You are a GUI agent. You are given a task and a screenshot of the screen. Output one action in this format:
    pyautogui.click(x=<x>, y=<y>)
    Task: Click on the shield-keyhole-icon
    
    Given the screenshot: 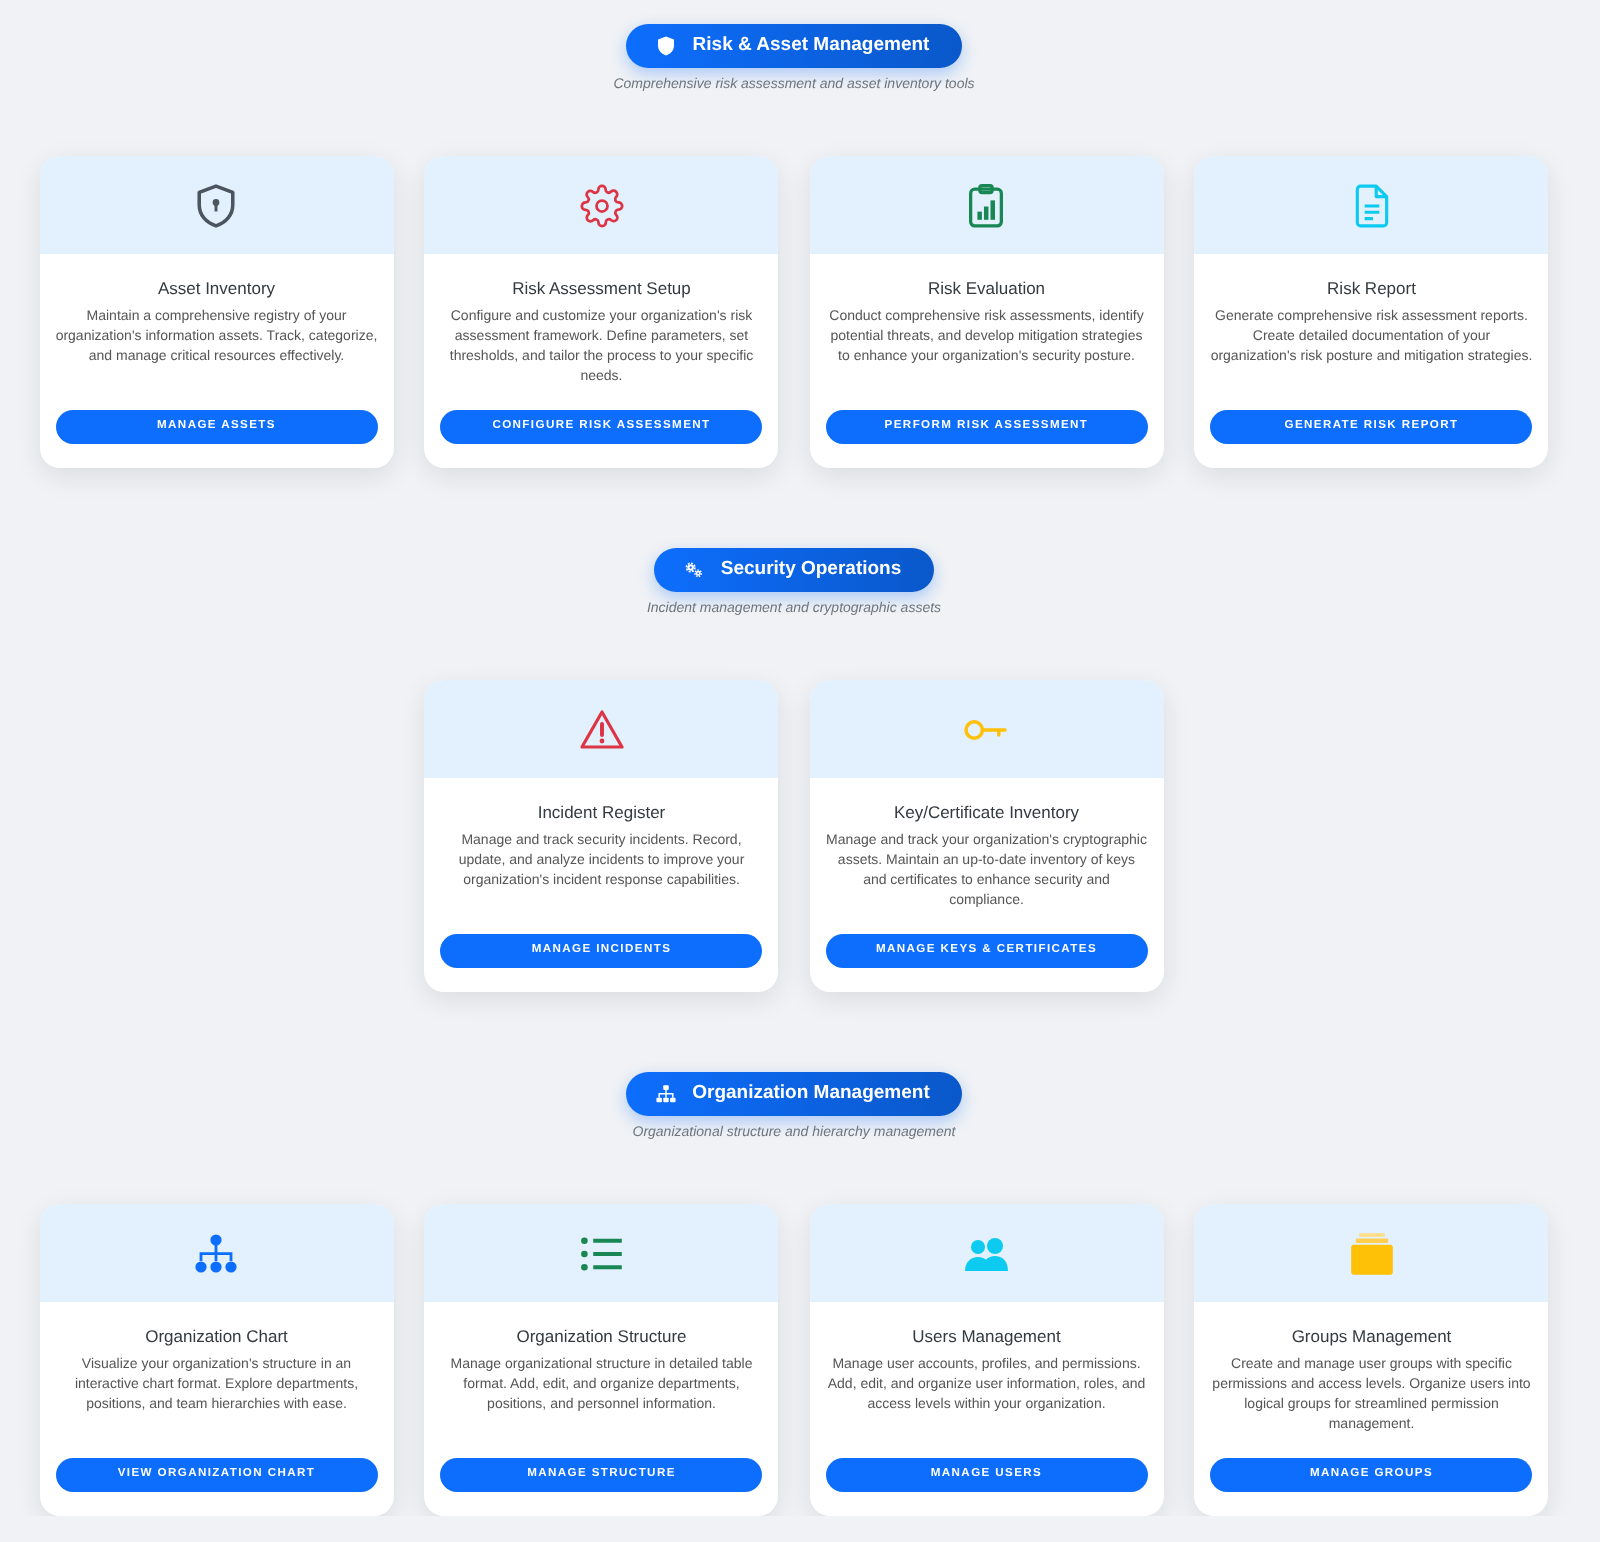 What is the action you would take?
    pyautogui.click(x=216, y=205)
    